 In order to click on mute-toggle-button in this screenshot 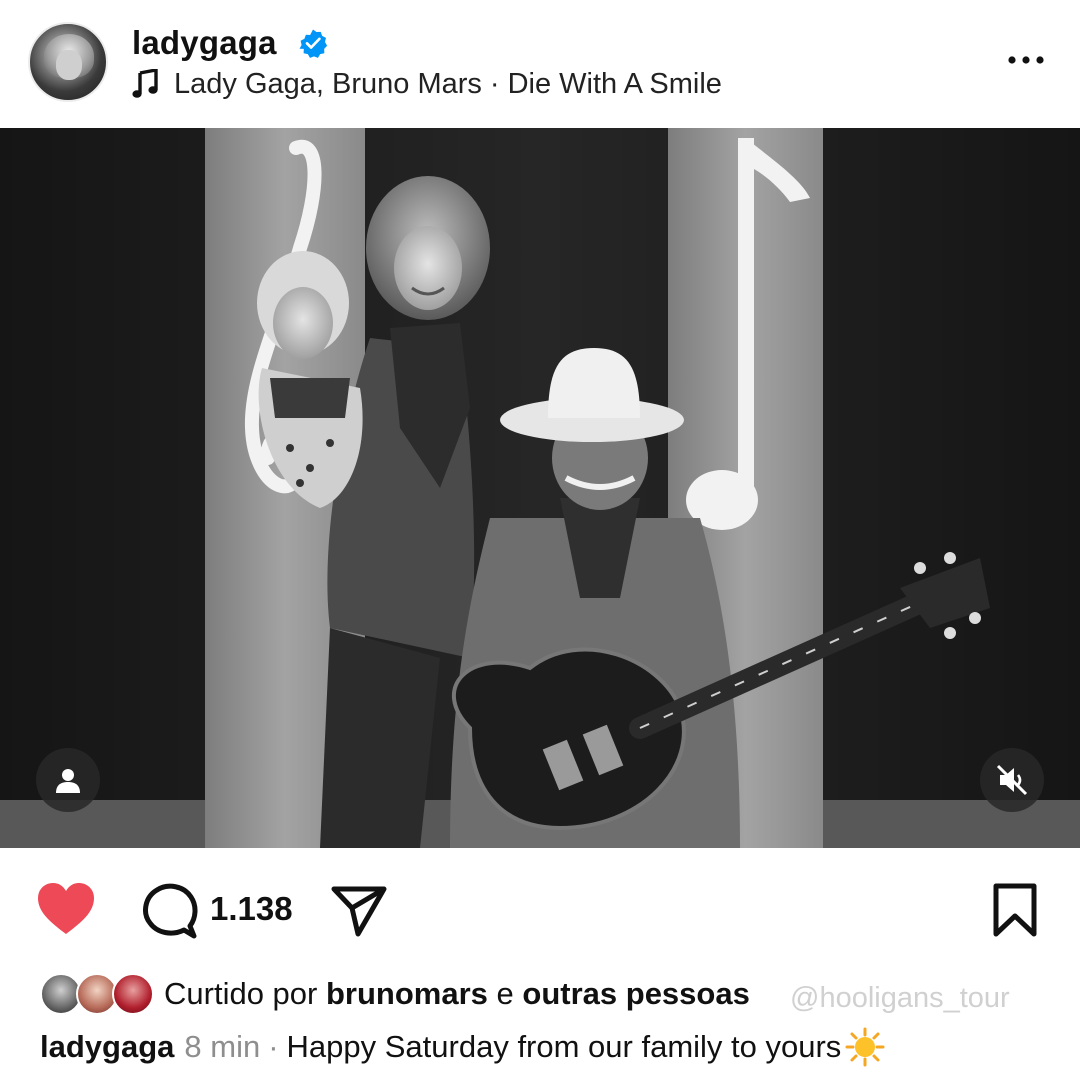, I will do `click(1012, 780)`.